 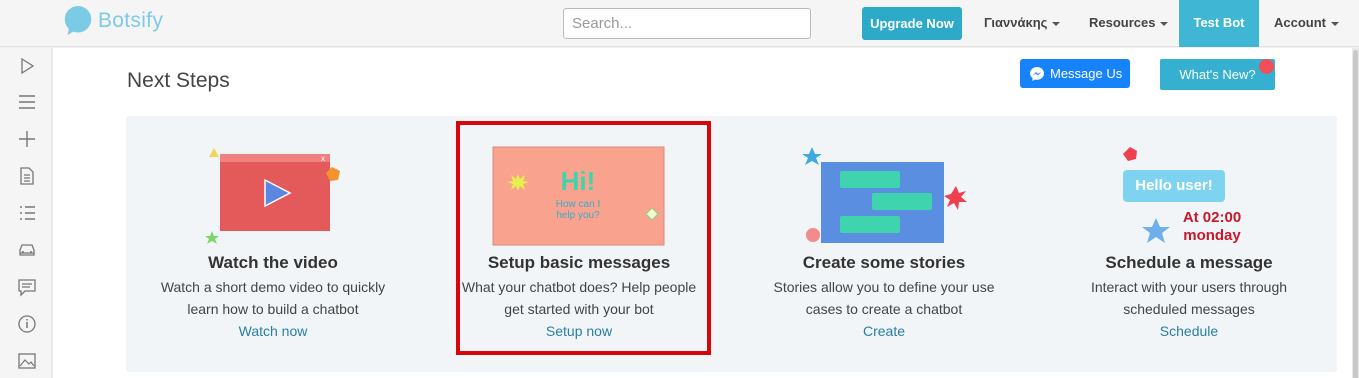 I want to click on resources-menu: Resources, so click(x=1129, y=23).